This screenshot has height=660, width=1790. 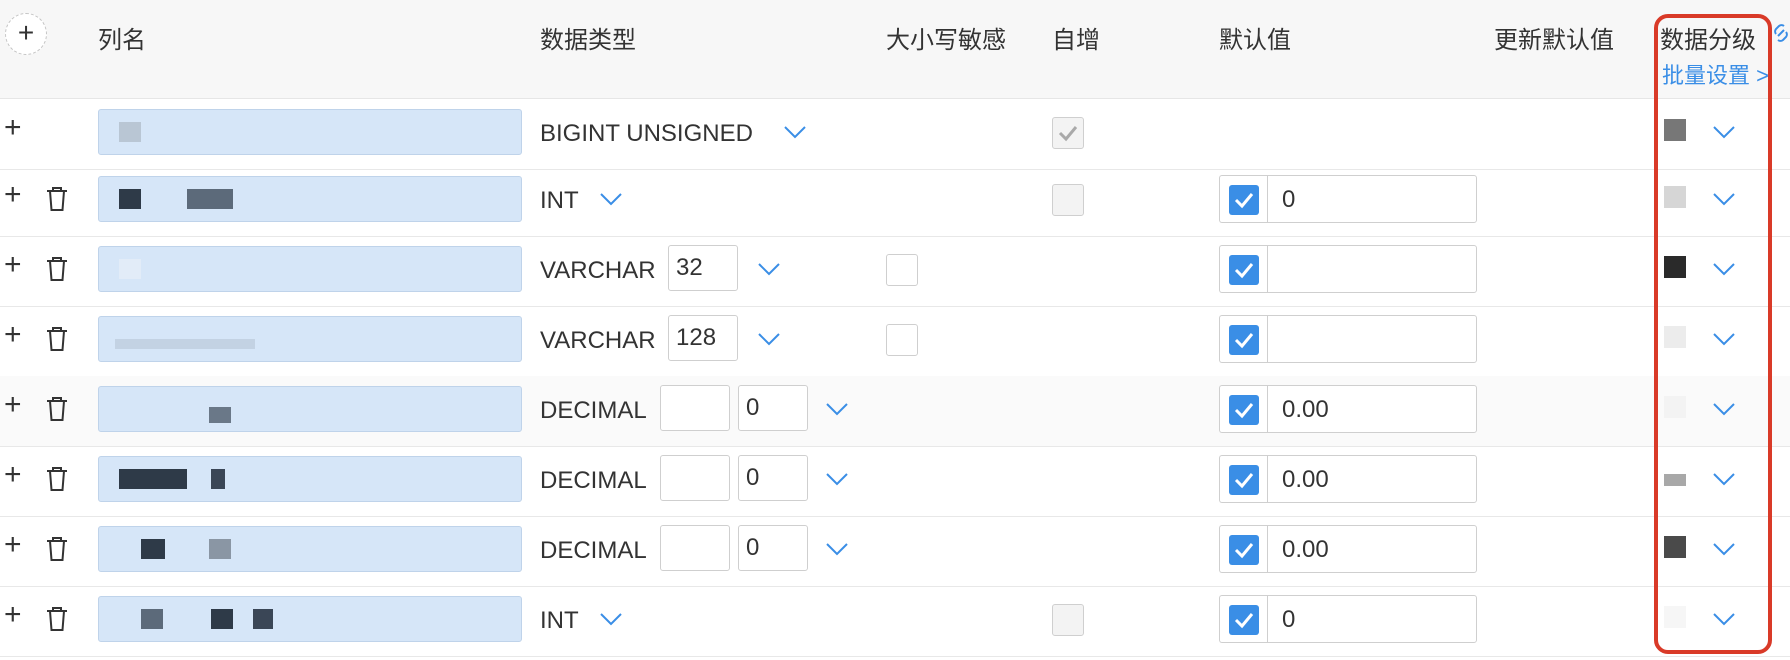 What do you see at coordinates (1781, 36) in the screenshot?
I see `link-icon` at bounding box center [1781, 36].